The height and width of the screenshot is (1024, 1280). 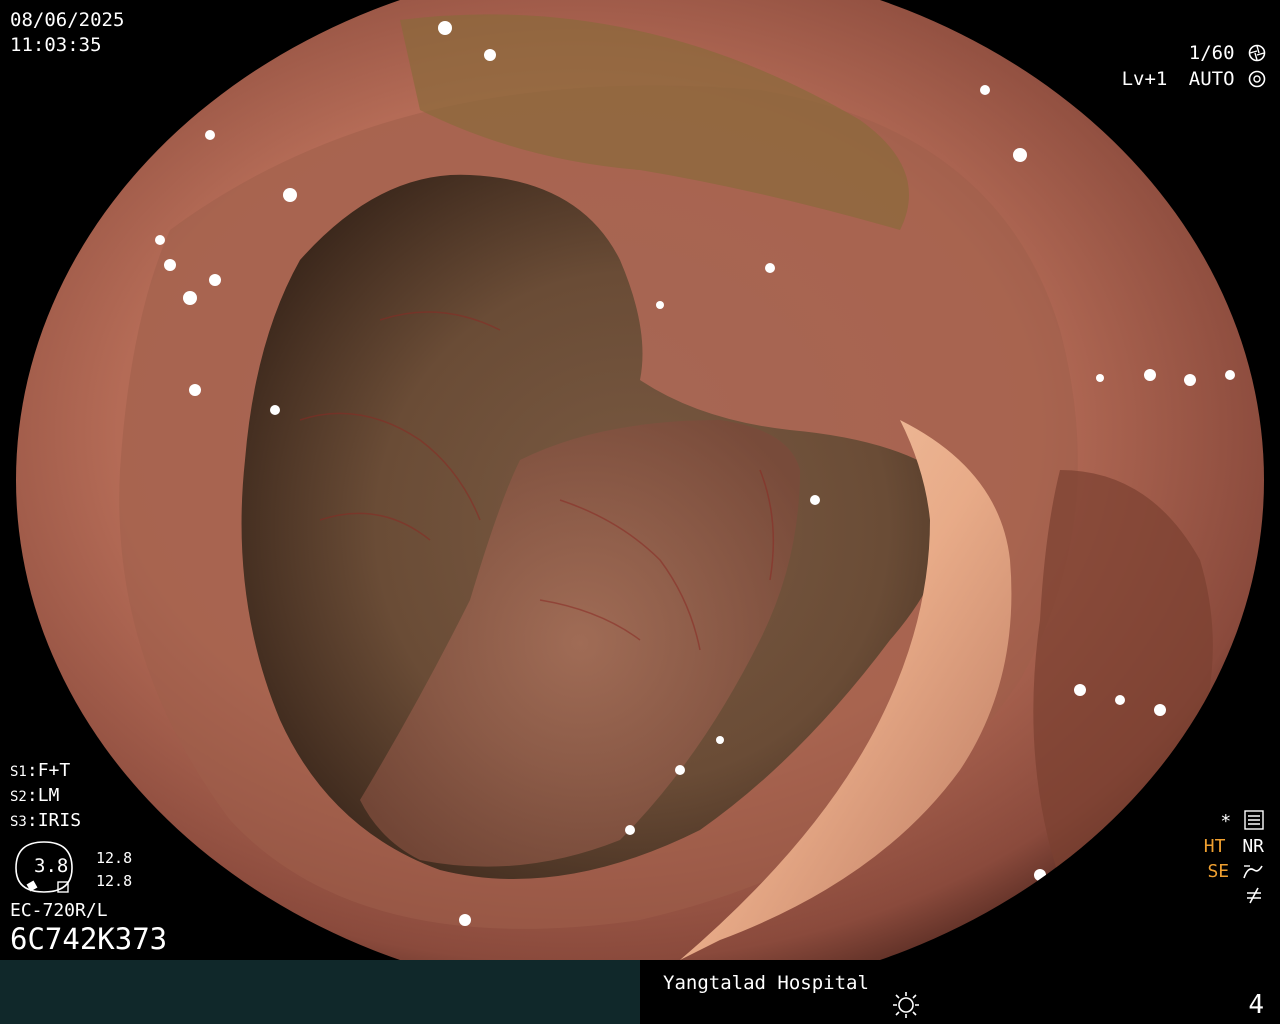 What do you see at coordinates (1256, 1005) in the screenshot?
I see `image-number: 4` at bounding box center [1256, 1005].